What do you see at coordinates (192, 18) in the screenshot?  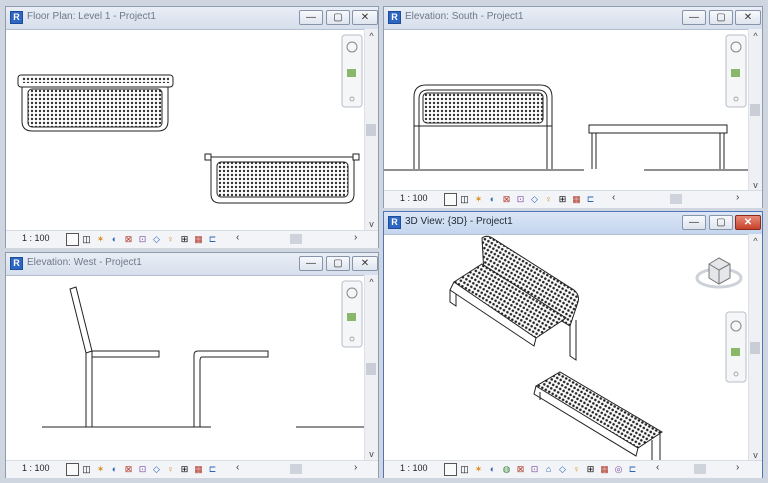 I see `floor-plan-titlebar: R Floor Plan: Level 1 - Project1 — ▢ ✕` at bounding box center [192, 18].